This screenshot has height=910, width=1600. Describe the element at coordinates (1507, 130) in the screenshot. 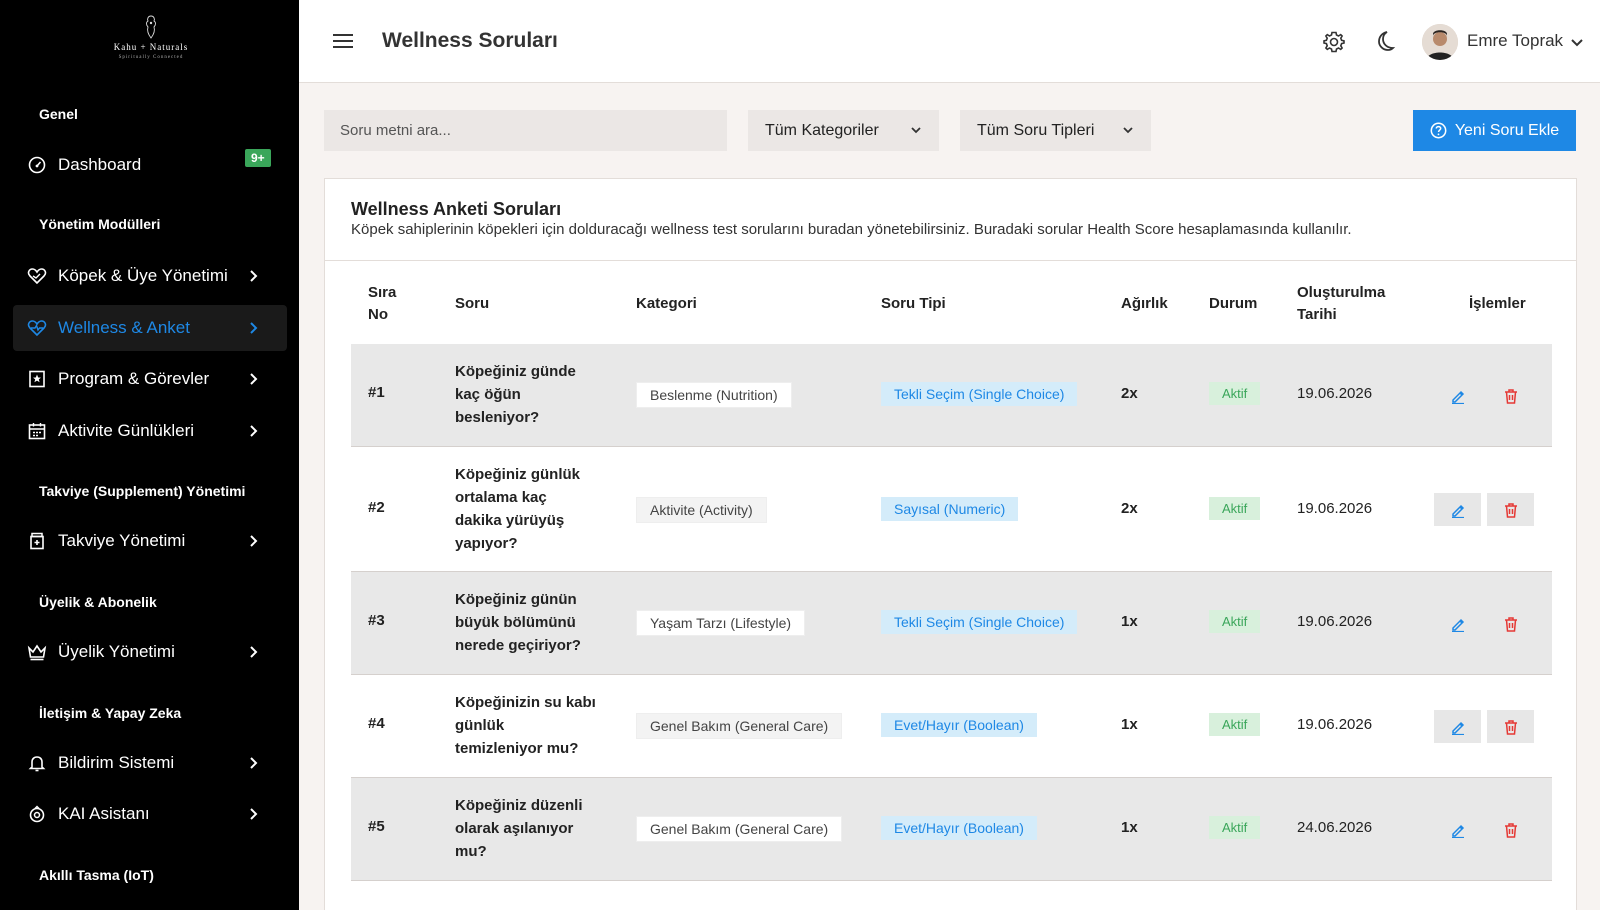

I see `add-question-label: Yeni Soru Ekle` at that location.